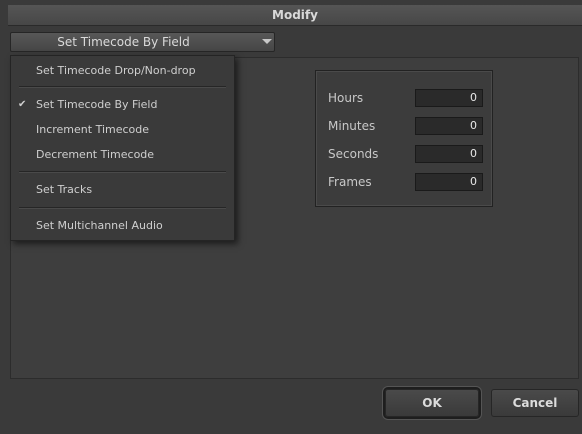  Describe the element at coordinates (93, 129) in the screenshot. I see `menu-item-label: Increment Timecode` at that location.